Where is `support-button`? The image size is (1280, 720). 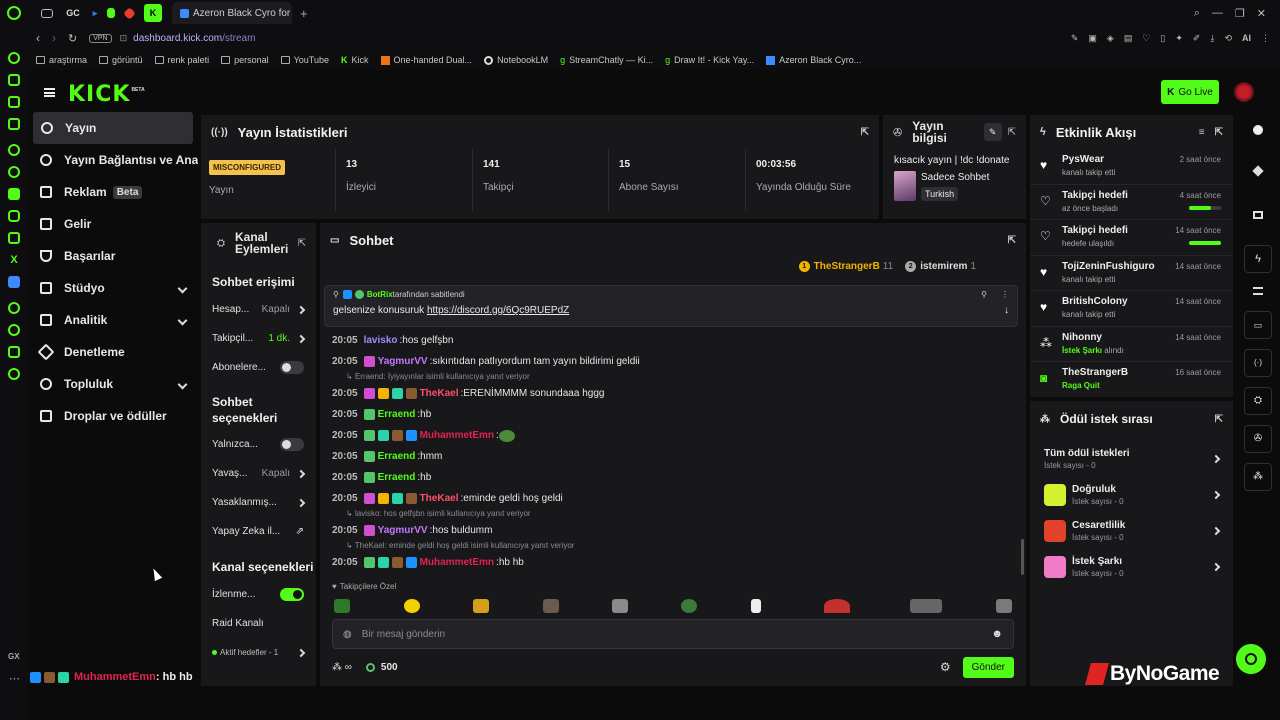 support-button is located at coordinates (1251, 659).